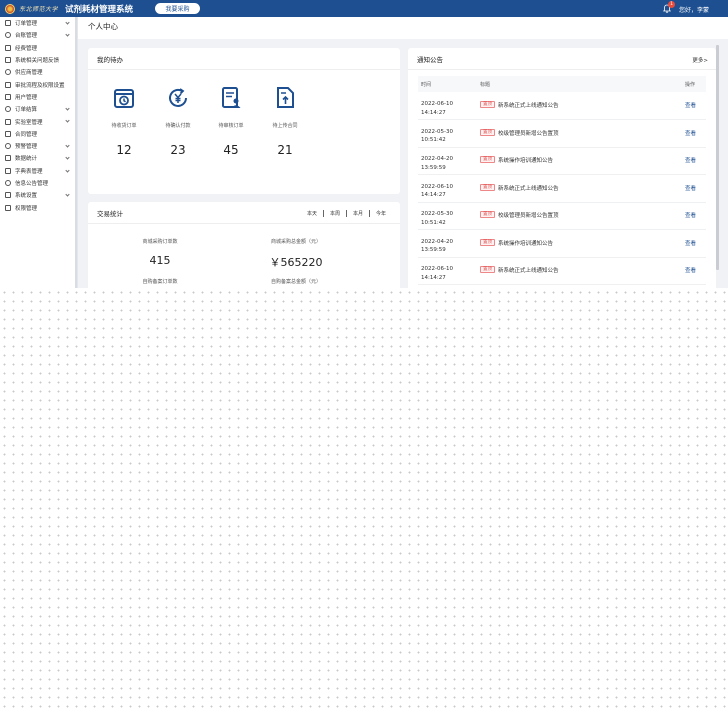  I want to click on todo-count: 45, so click(231, 150).